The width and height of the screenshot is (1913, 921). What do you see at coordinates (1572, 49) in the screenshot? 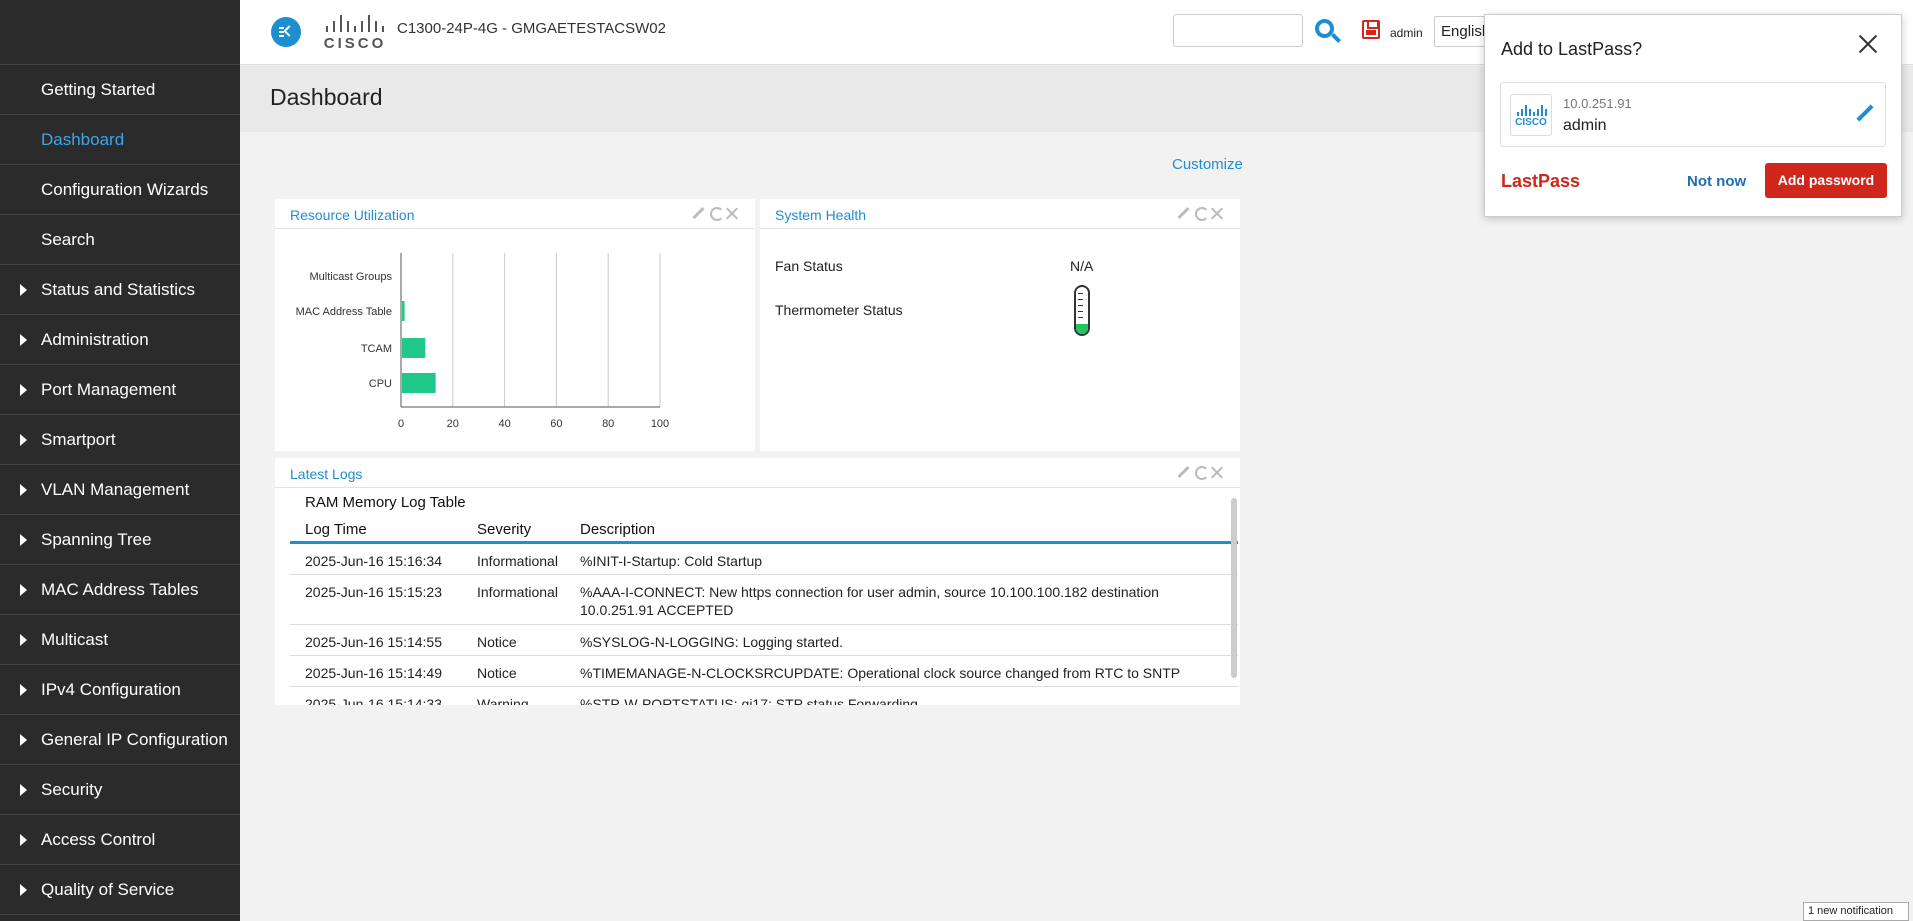
I see `lastpass-title: Add to LastPass?` at bounding box center [1572, 49].